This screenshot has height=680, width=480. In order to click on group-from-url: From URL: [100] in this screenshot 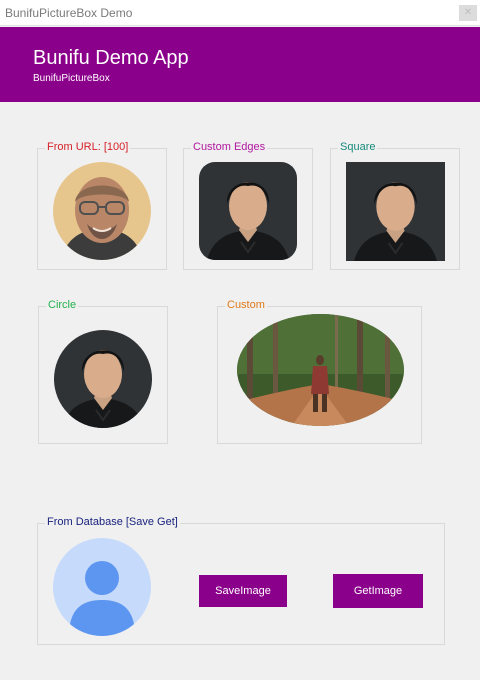, I will do `click(102, 205)`.